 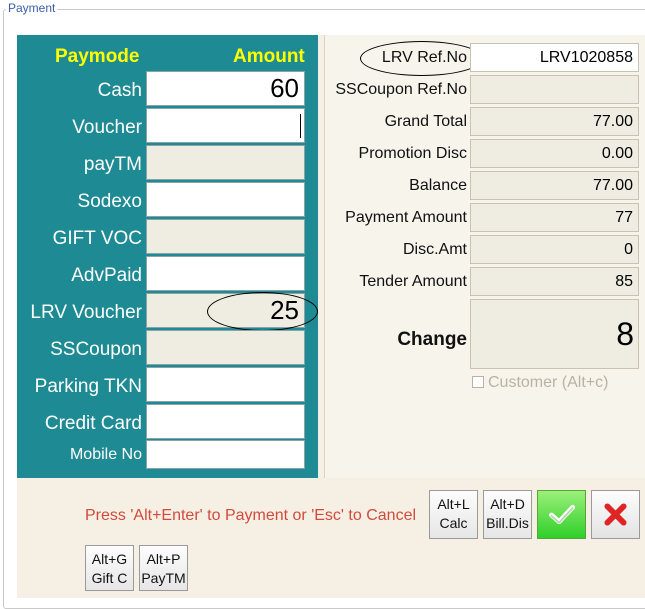 What do you see at coordinates (269, 56) in the screenshot?
I see `amount-header: Amount` at bounding box center [269, 56].